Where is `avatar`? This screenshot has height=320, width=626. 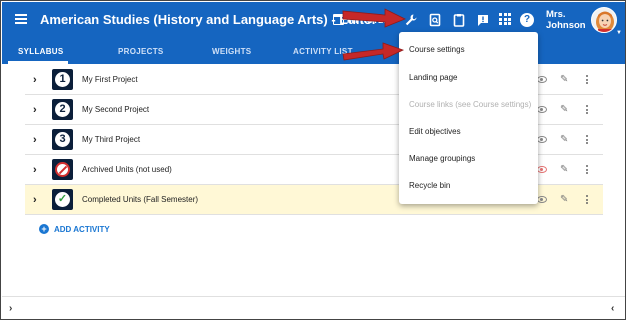 avatar is located at coordinates (604, 20).